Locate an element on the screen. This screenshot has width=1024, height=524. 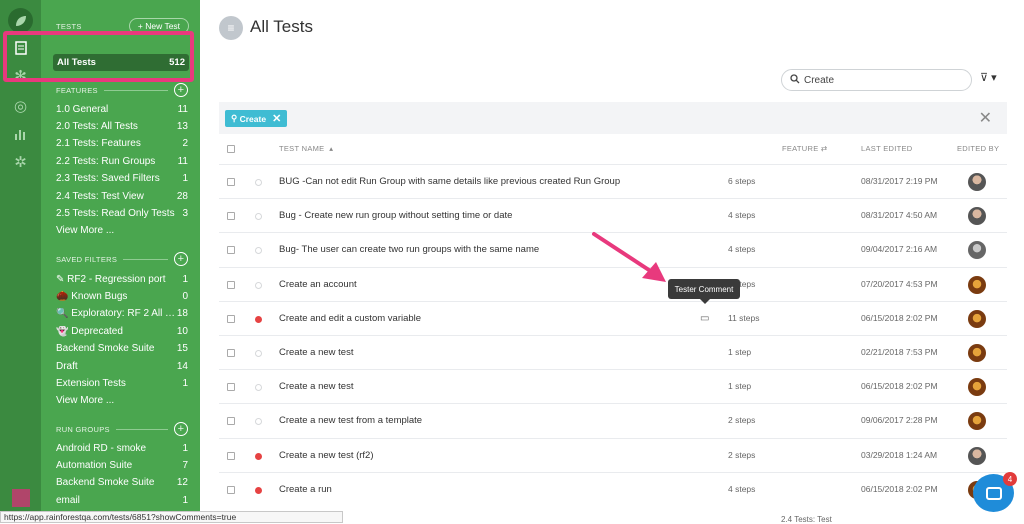
saved-filters-section-header: SAVED FILTERS + is located at coordinates (122, 259).